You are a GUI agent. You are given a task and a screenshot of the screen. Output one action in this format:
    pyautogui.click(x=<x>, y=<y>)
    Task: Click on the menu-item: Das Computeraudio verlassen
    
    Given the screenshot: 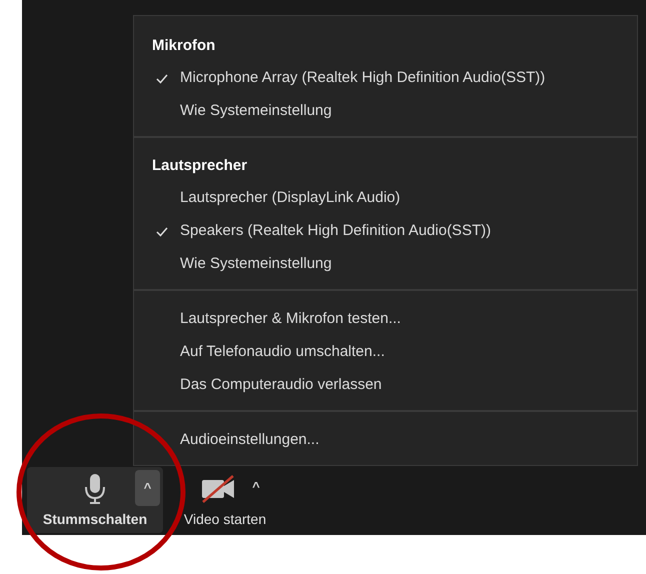 What is the action you would take?
    pyautogui.click(x=385, y=385)
    